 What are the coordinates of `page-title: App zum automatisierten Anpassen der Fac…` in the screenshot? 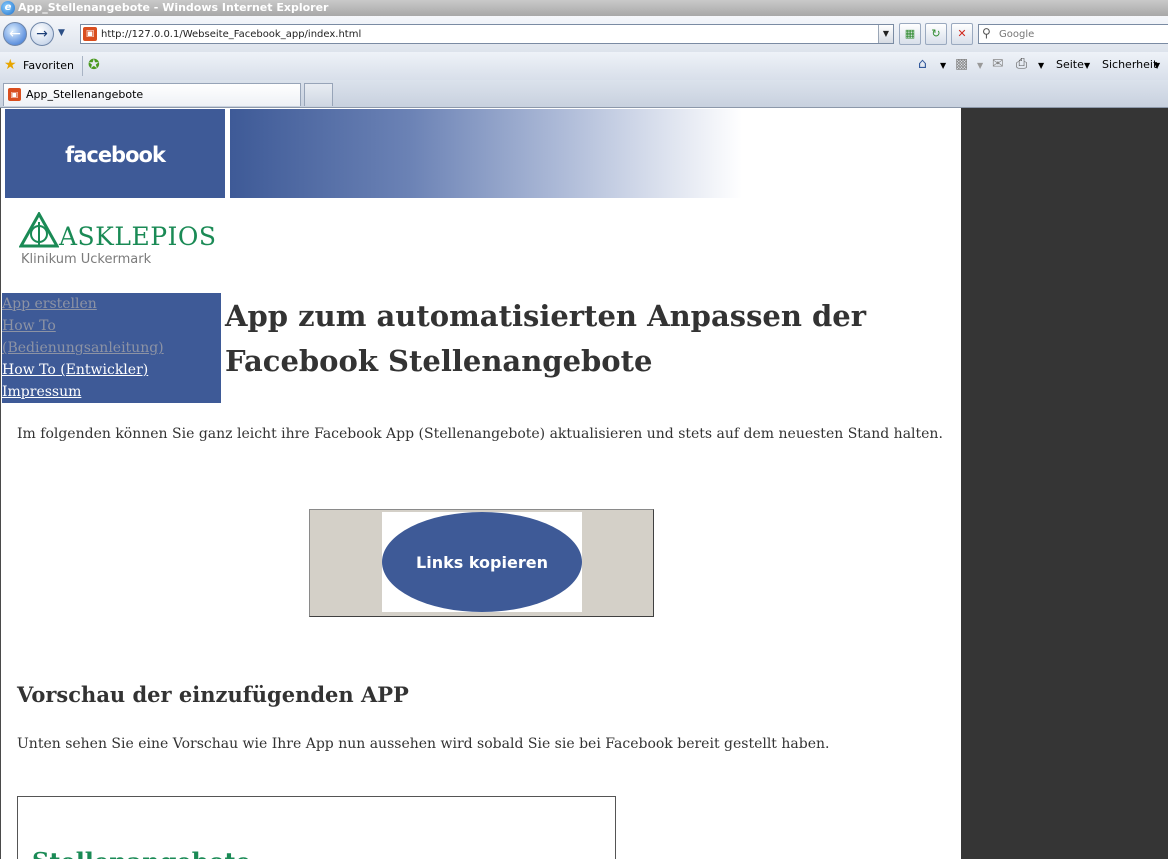 It's located at (546, 338).